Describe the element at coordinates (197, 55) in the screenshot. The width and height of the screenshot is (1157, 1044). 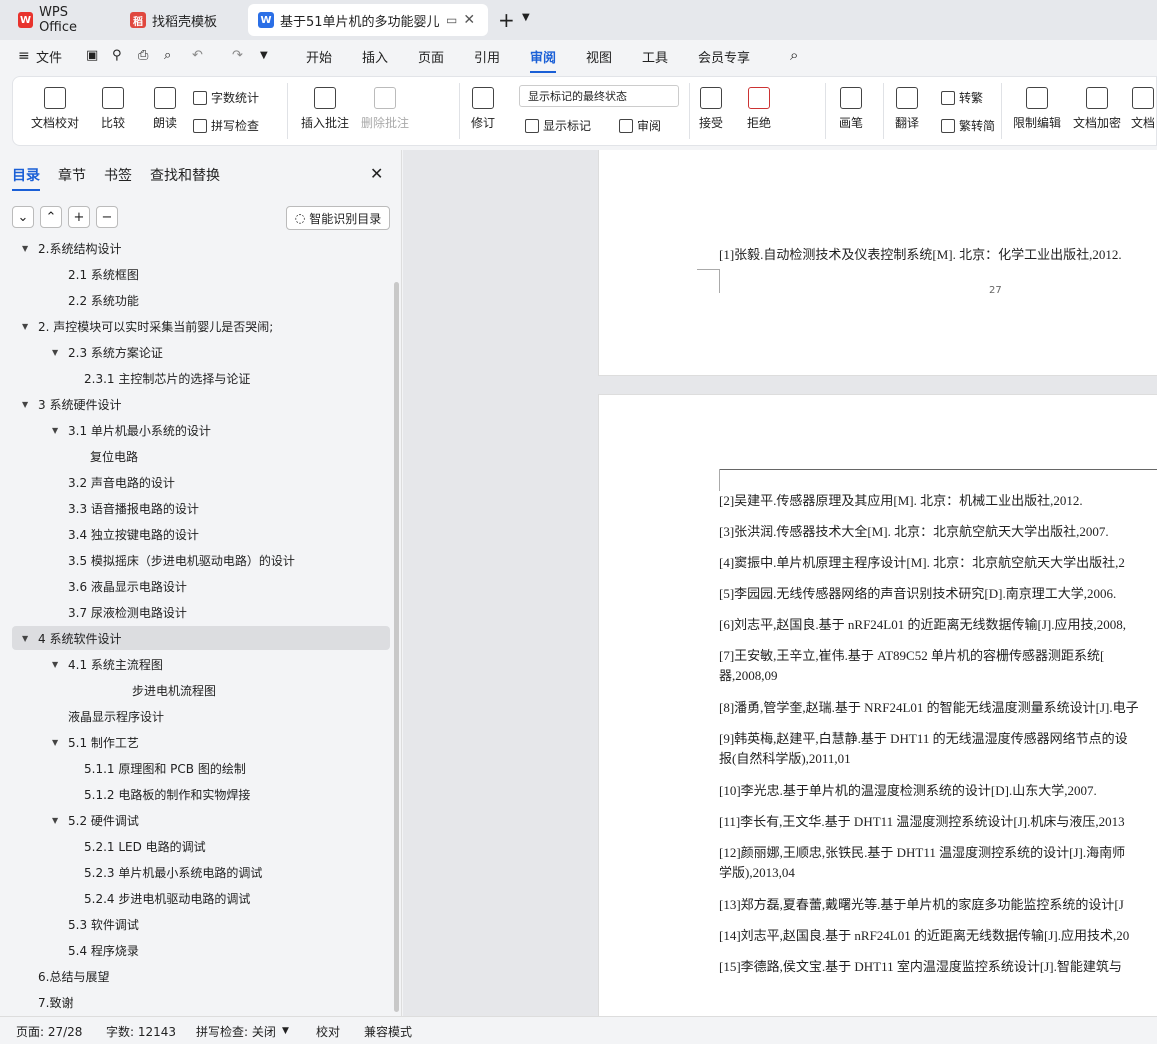
I see `undo-icon: ↶` at that location.